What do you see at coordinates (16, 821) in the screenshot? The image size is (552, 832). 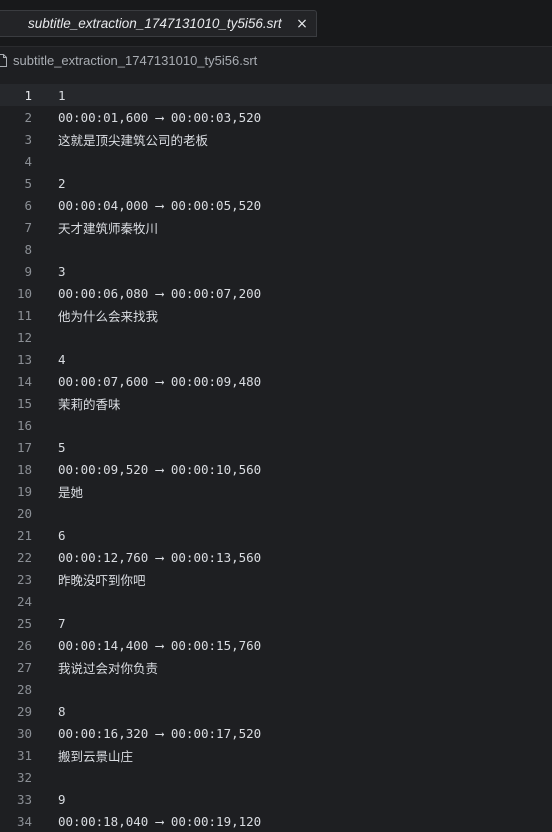 I see `line-number: 34` at bounding box center [16, 821].